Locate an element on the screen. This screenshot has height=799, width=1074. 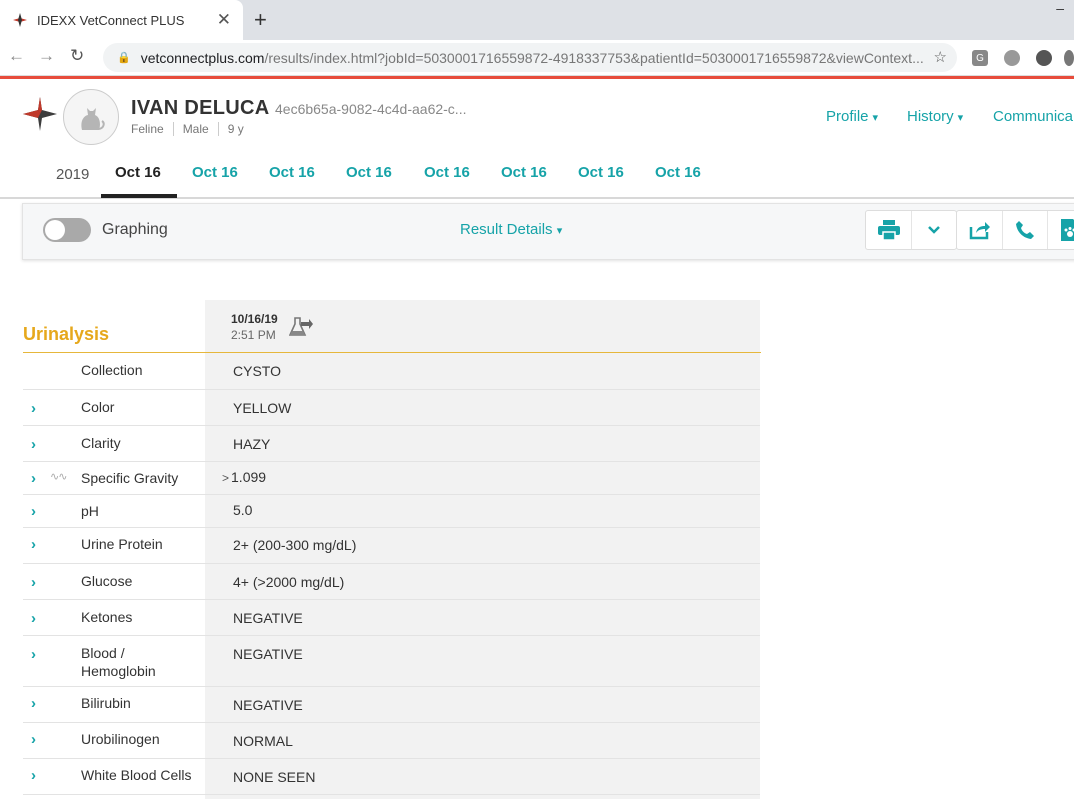
graphing-toggle is located at coordinates (67, 230).